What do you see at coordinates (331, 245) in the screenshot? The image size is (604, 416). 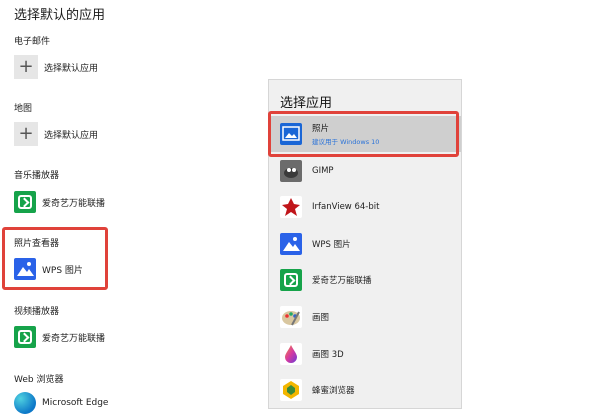 I see `flyout-item-wps-label: WPS 图片` at bounding box center [331, 245].